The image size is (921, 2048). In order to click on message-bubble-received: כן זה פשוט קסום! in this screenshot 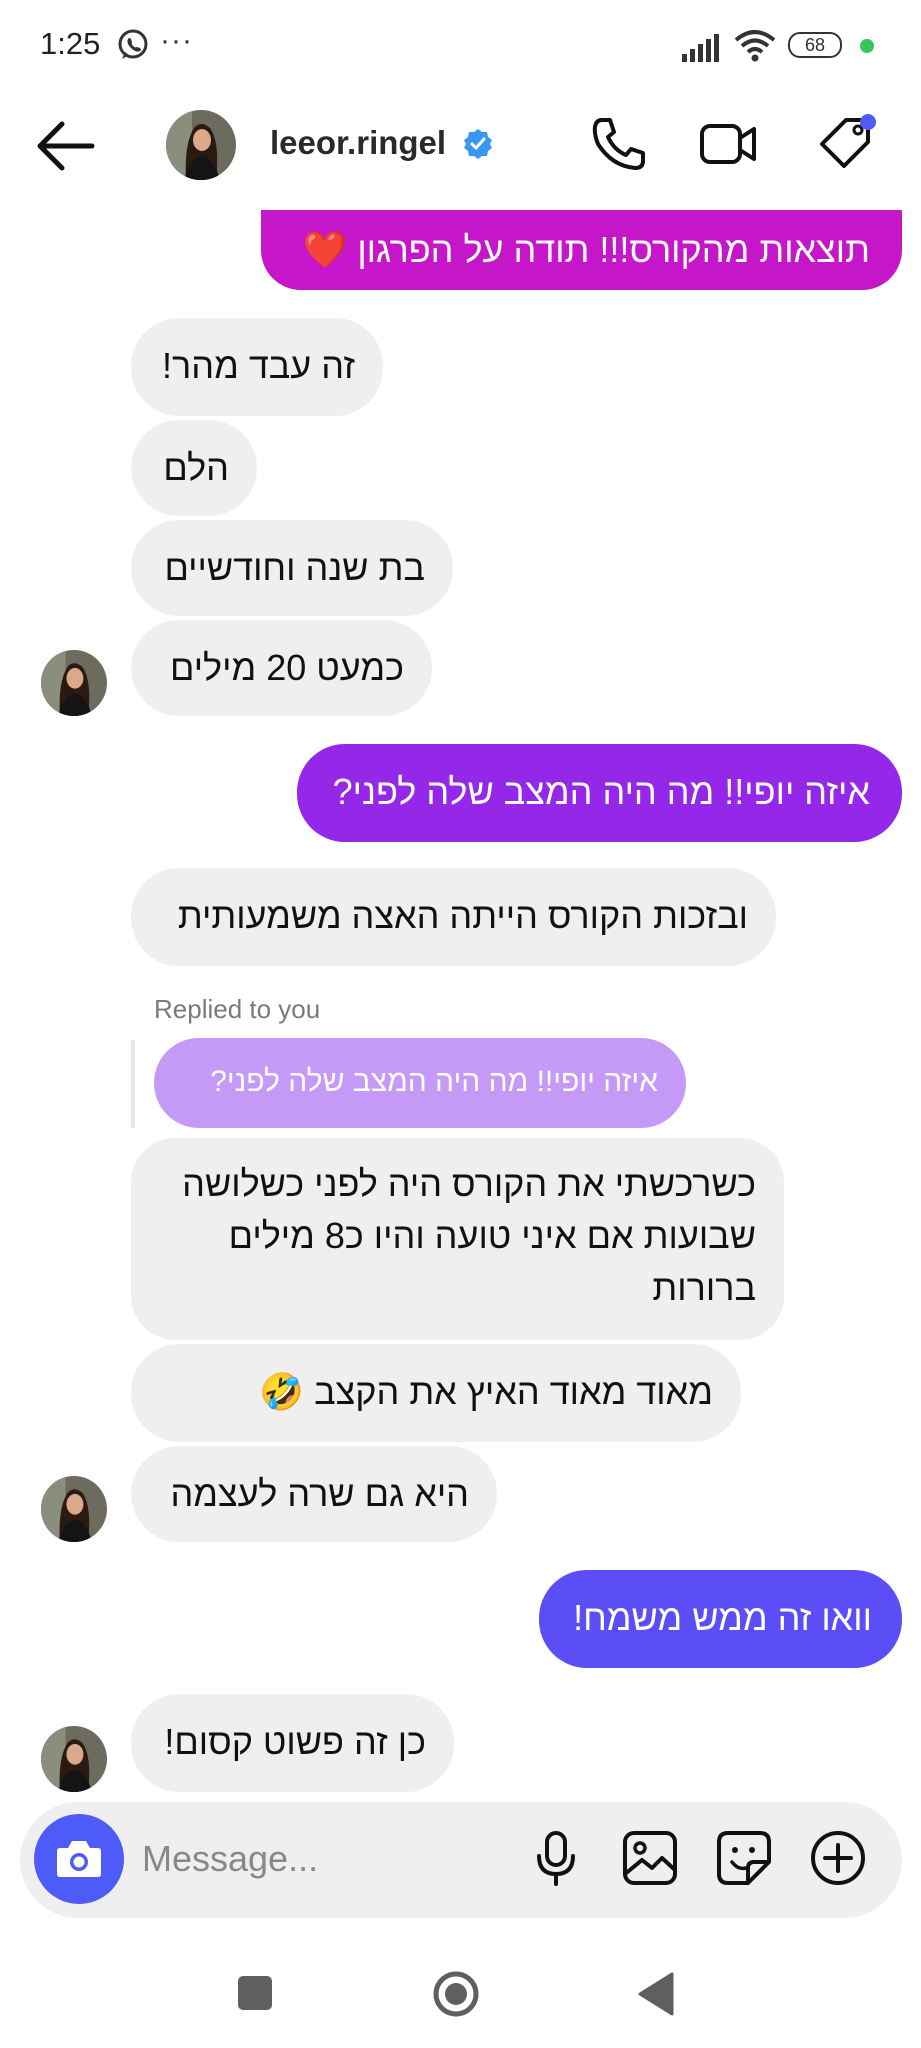, I will do `click(292, 1743)`.